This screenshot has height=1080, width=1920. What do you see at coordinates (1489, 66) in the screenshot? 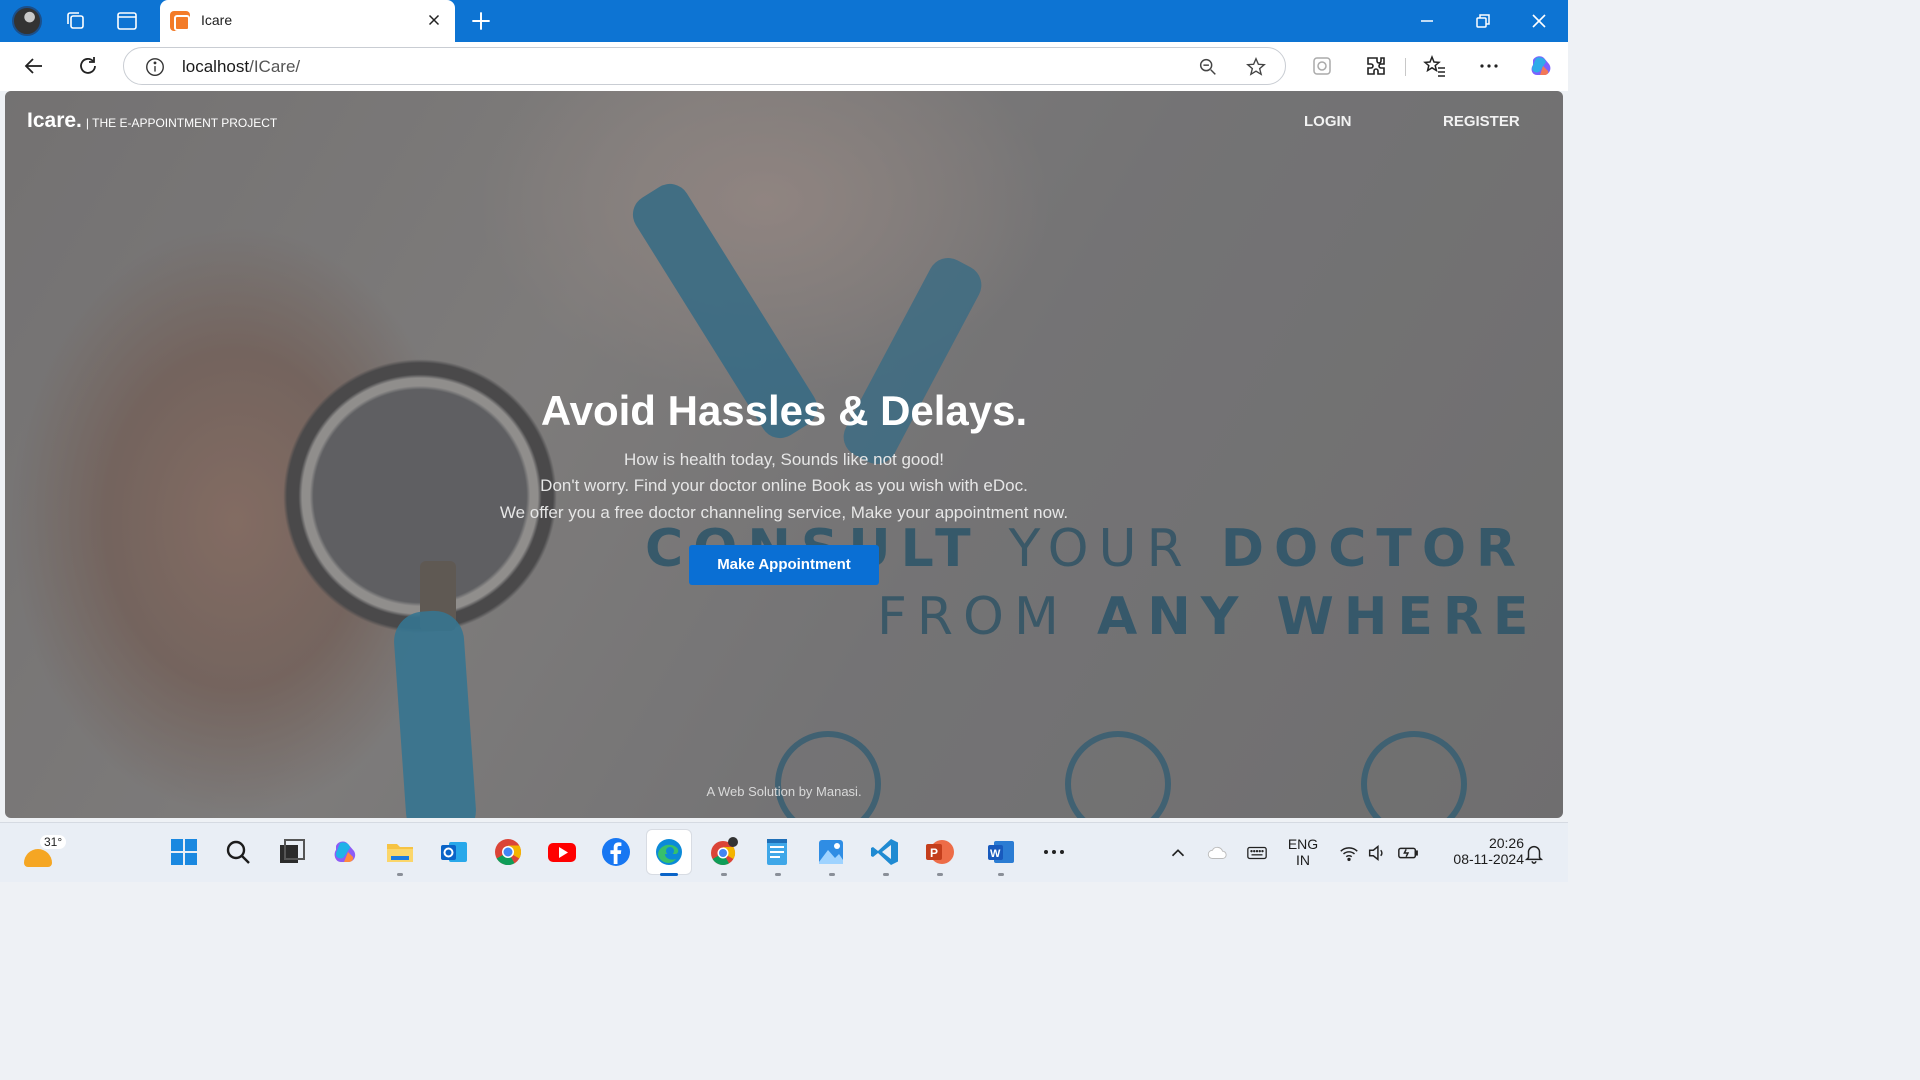
I see `more-menu-icon` at bounding box center [1489, 66].